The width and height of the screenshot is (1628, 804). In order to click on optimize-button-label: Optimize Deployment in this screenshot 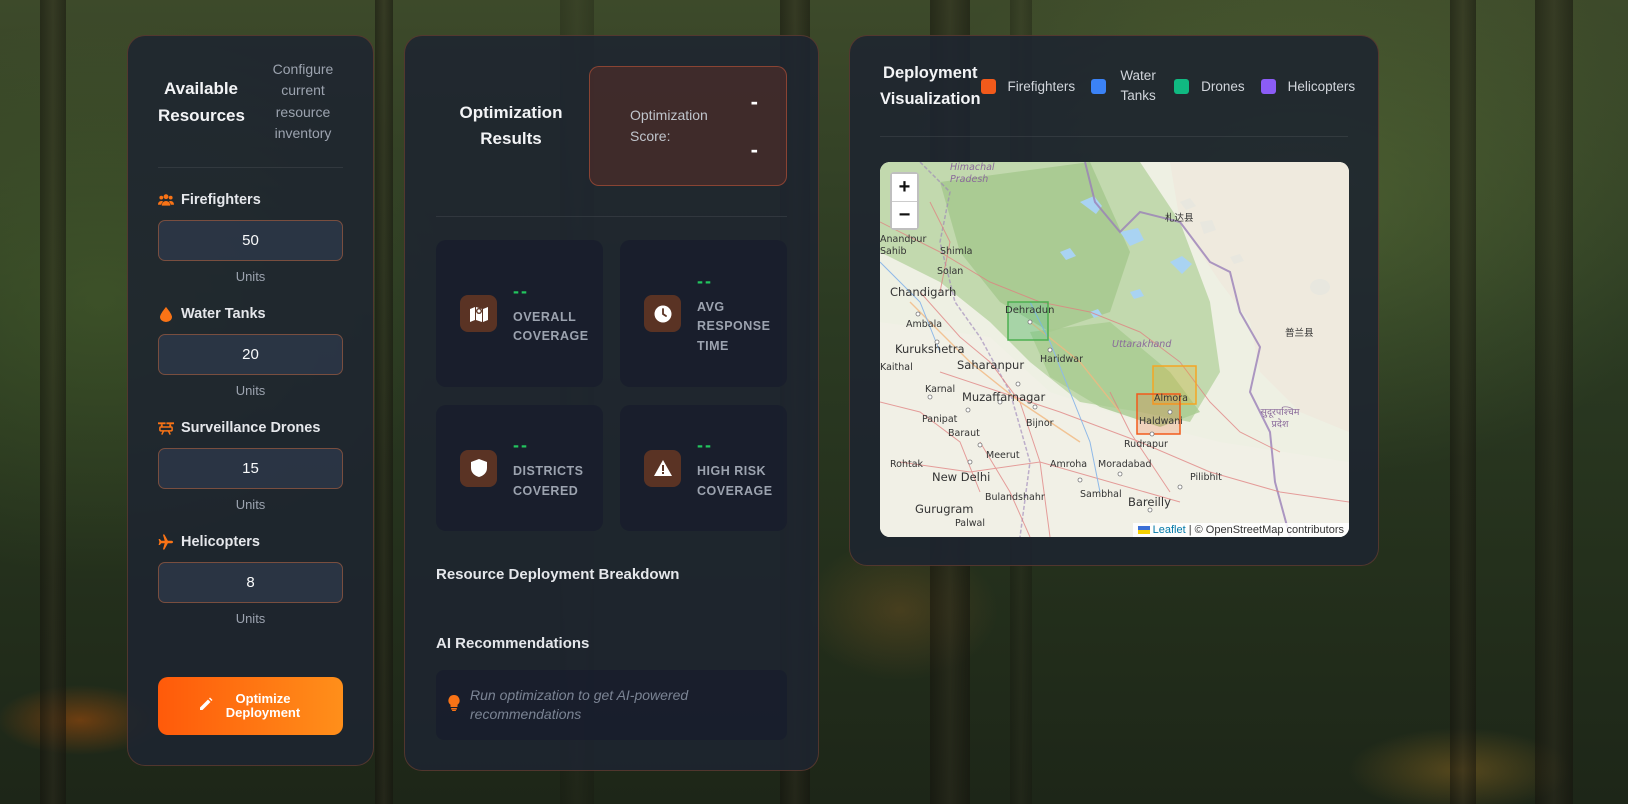, I will do `click(263, 705)`.